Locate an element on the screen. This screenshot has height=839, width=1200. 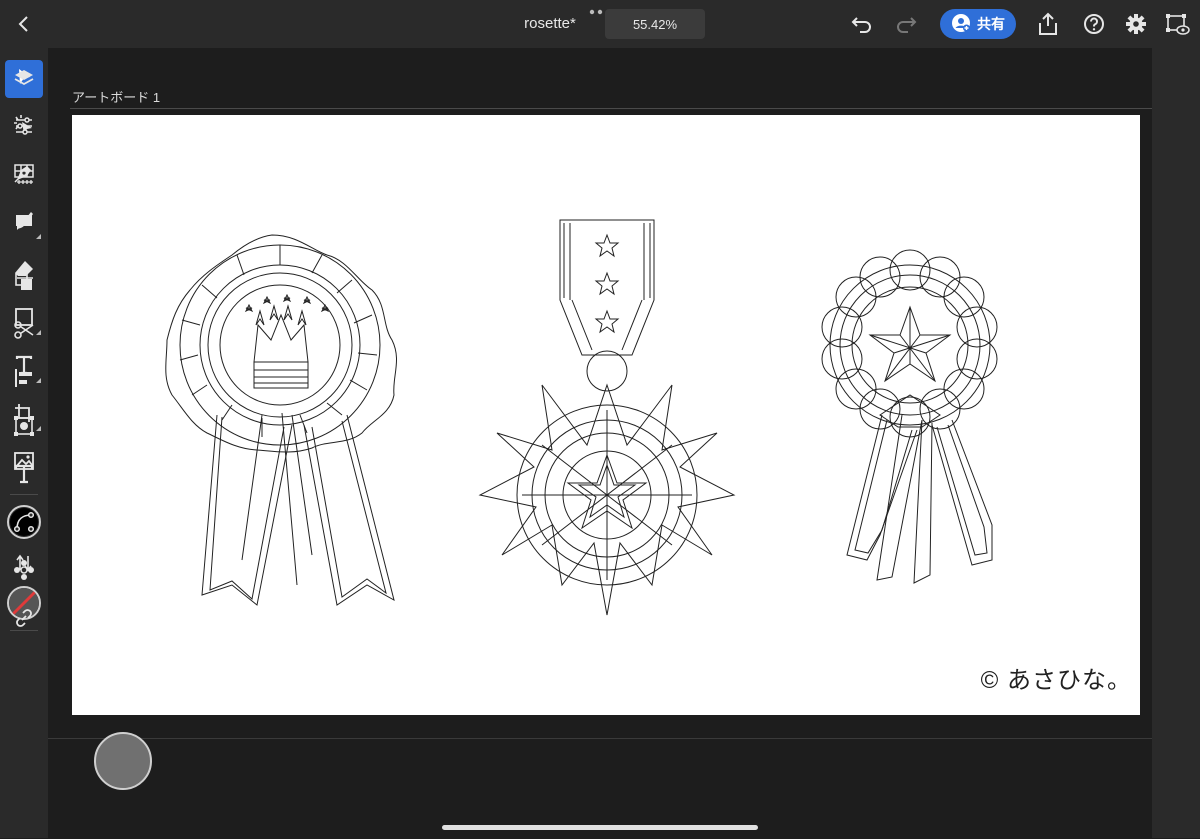
export-icon is located at coordinates (1048, 24).